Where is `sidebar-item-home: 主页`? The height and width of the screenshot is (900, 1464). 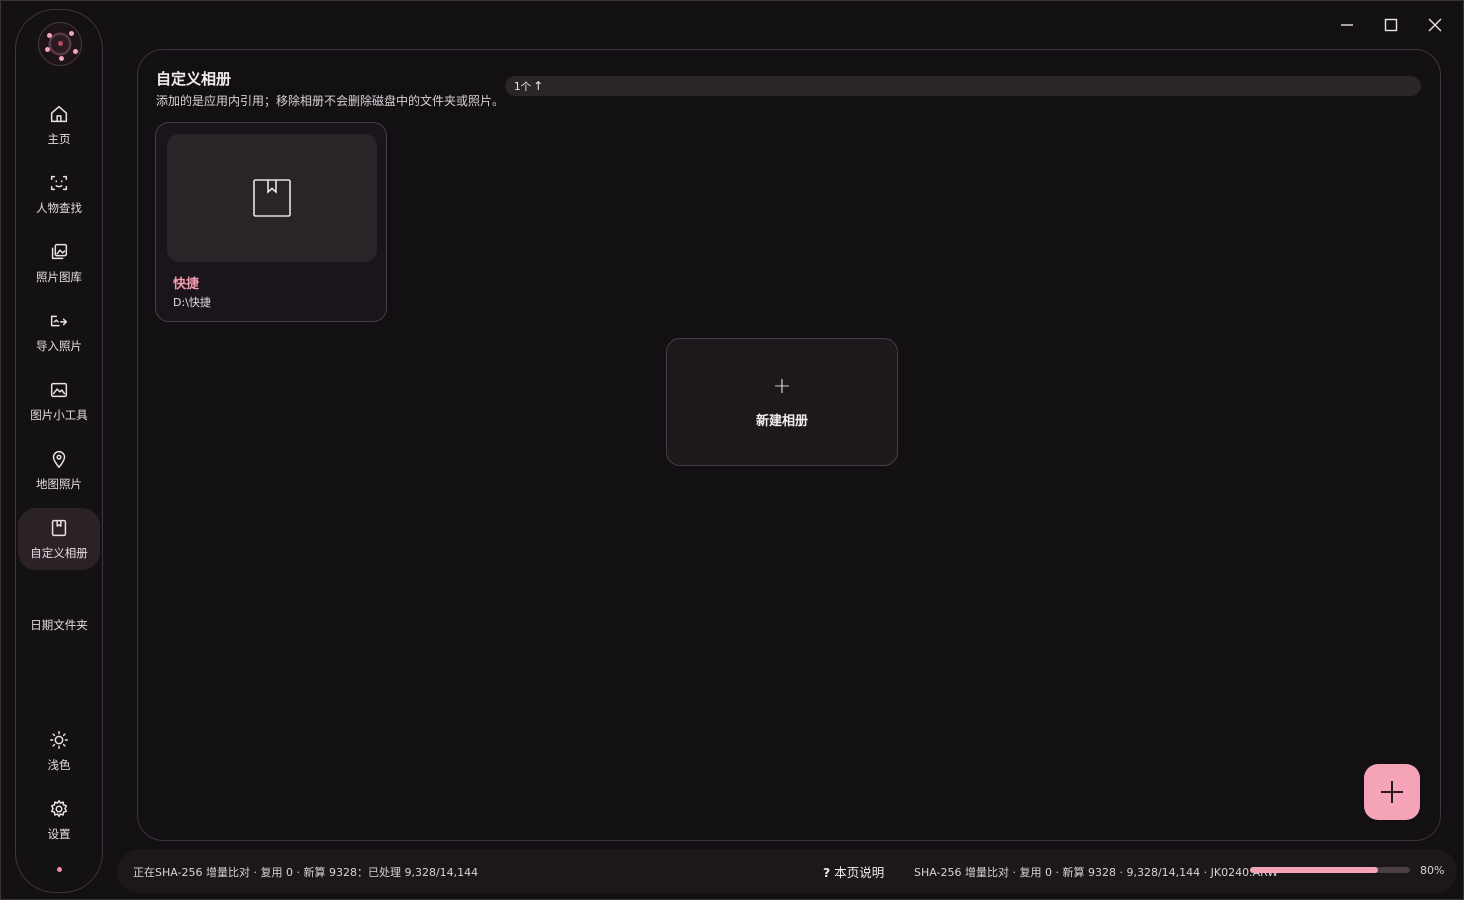
sidebar-item-home: 主页 is located at coordinates (59, 125).